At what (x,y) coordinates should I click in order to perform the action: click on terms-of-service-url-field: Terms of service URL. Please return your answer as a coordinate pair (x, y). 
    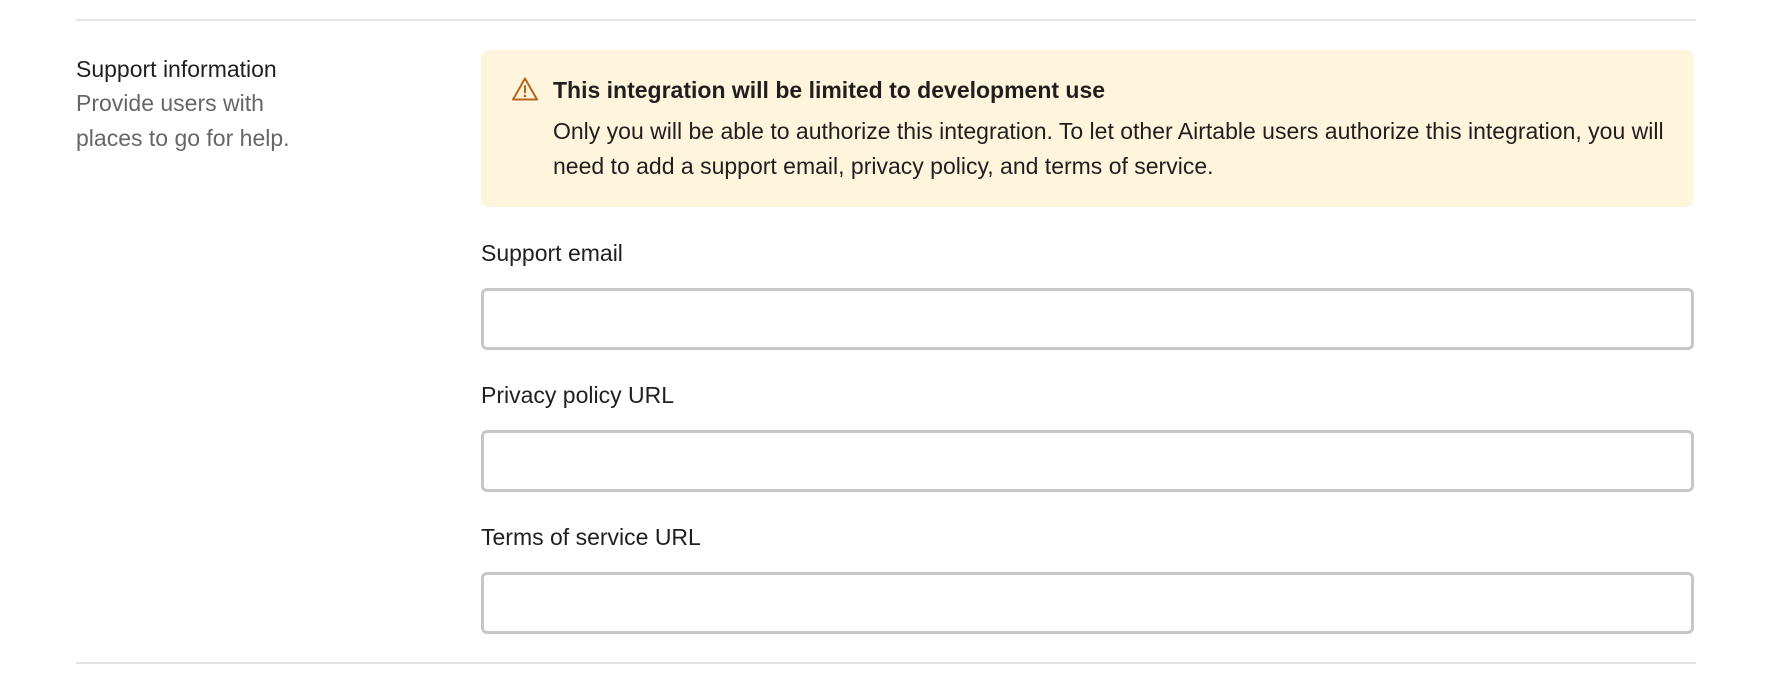
    Looking at the image, I should click on (1087, 577).